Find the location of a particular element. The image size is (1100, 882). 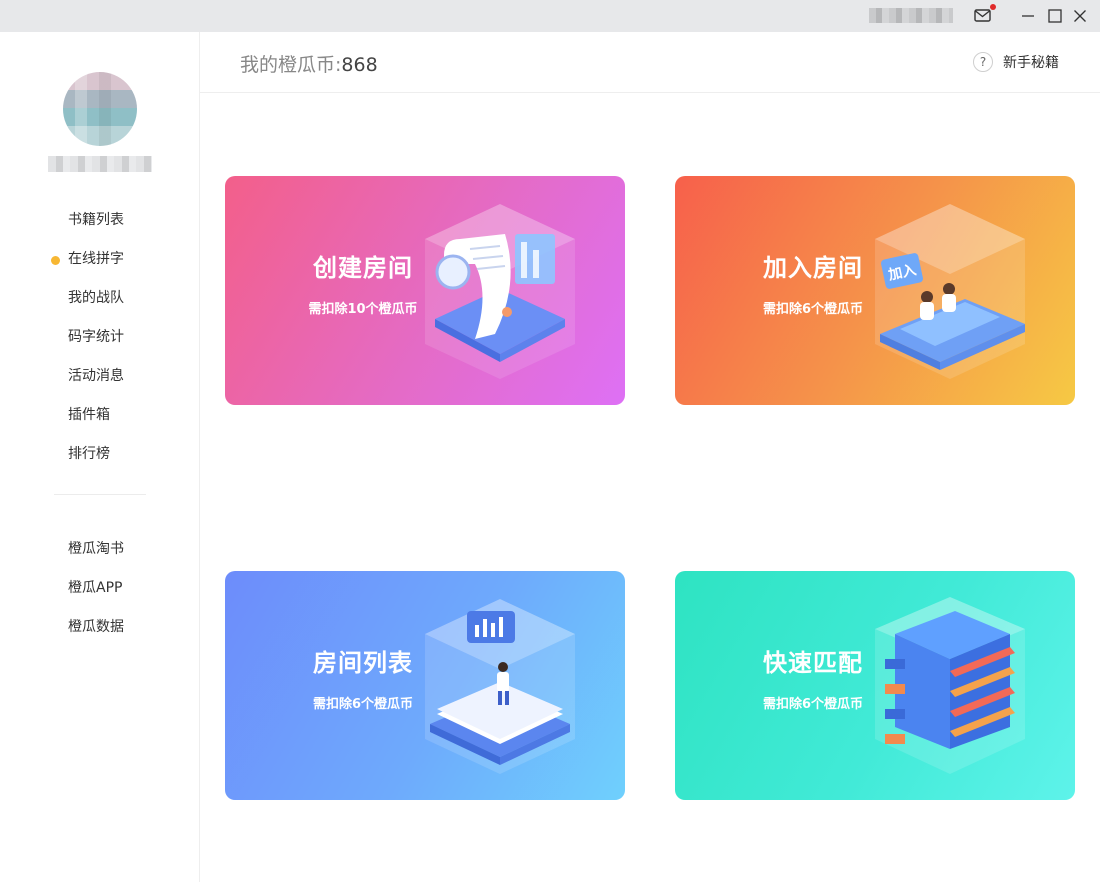

sidebar-links: 橙瓜淘书 橙瓜APP 橙瓜数据 is located at coordinates (100, 588).